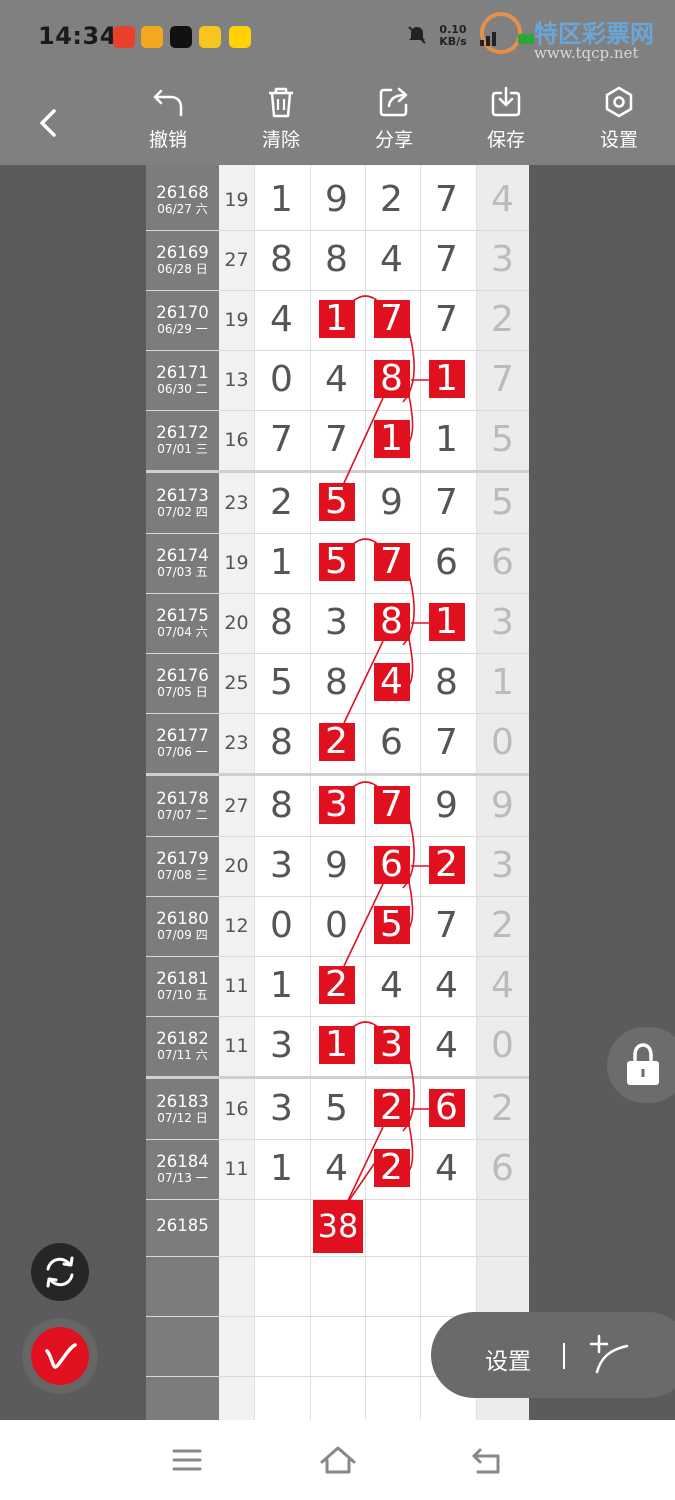  I want to click on table-row: 26171 06/30 二 13 0 4 8 1 7, so click(337, 380).